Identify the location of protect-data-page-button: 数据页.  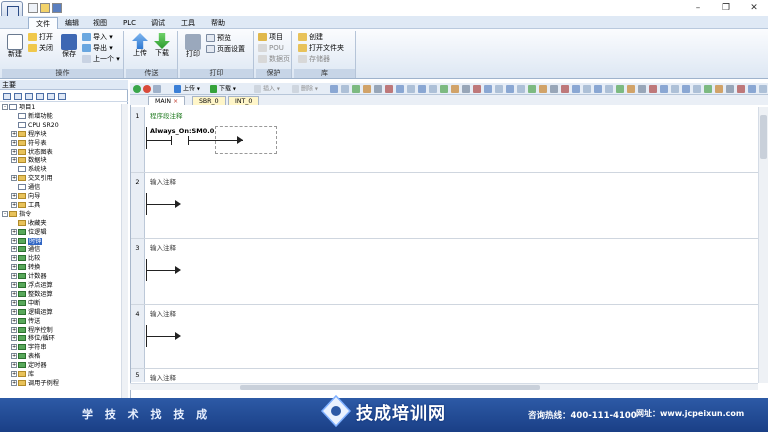
(274, 59).